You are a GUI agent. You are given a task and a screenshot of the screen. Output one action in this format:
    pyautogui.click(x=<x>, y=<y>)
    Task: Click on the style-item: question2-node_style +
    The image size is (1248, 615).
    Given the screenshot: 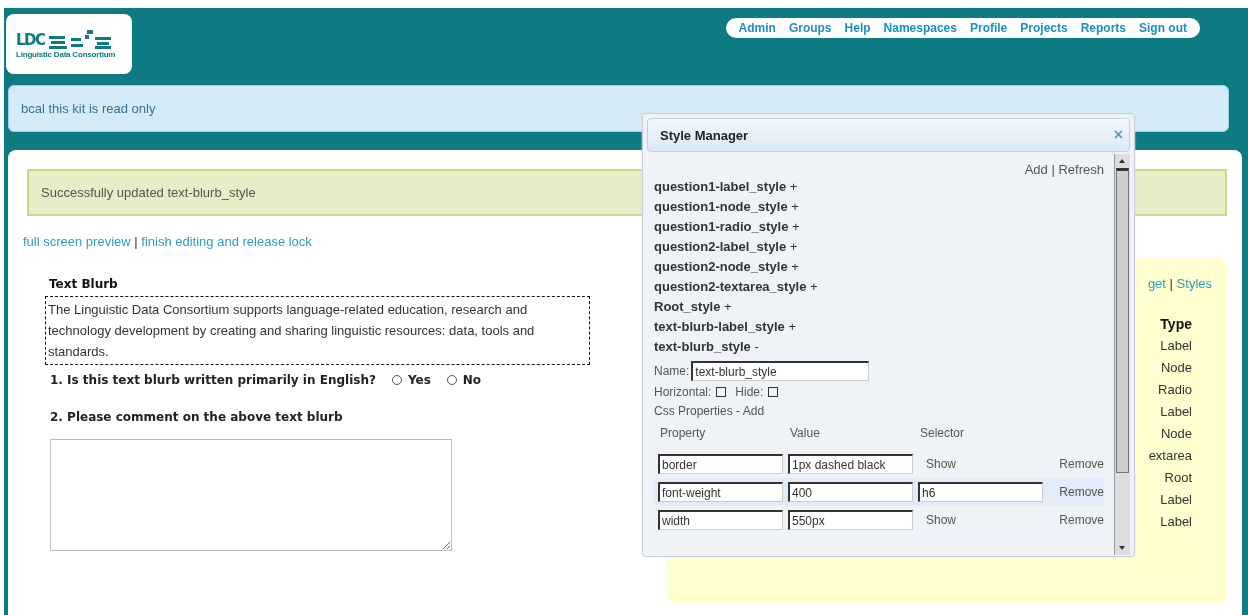 What is the action you would take?
    pyautogui.click(x=879, y=267)
    